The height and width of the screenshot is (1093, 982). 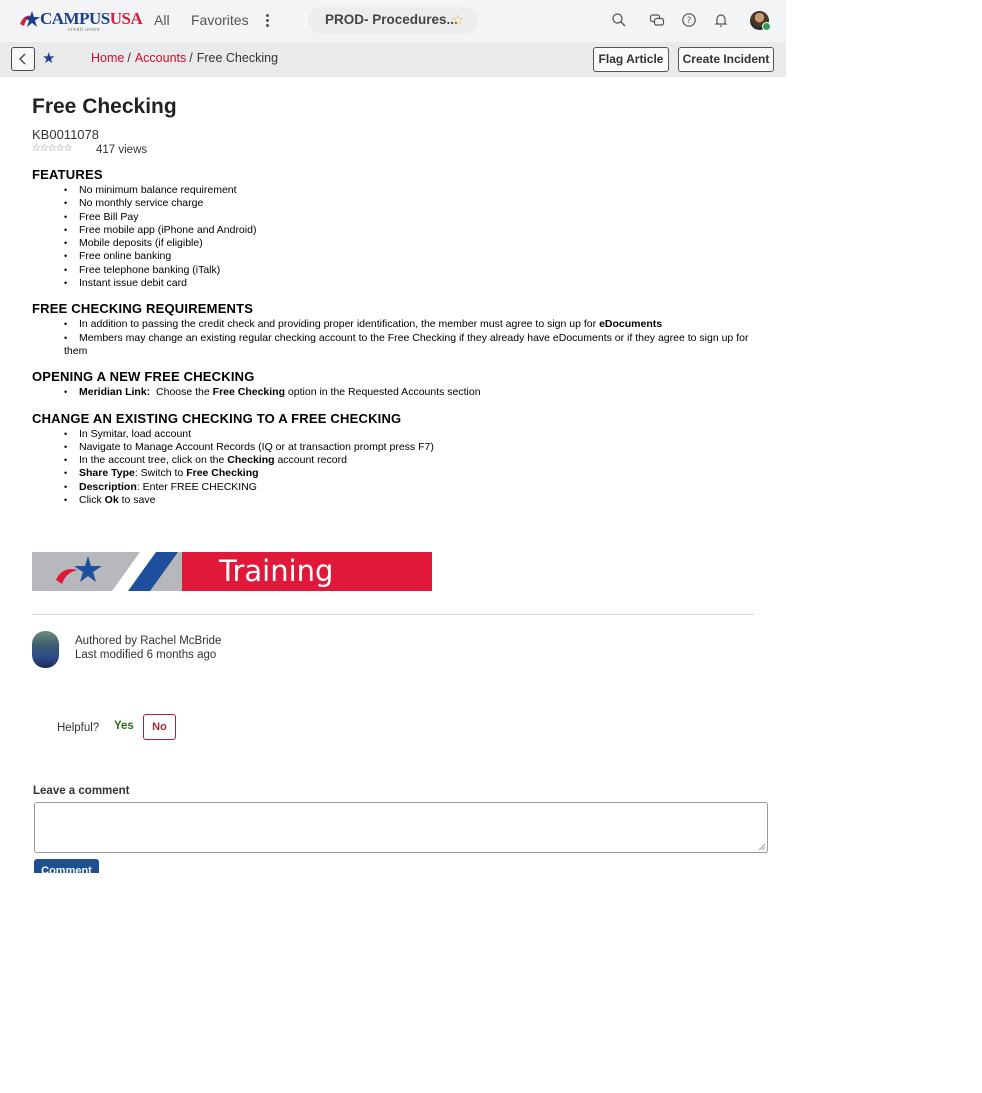 I want to click on list-item-text: : Switch to, so click(x=160, y=473).